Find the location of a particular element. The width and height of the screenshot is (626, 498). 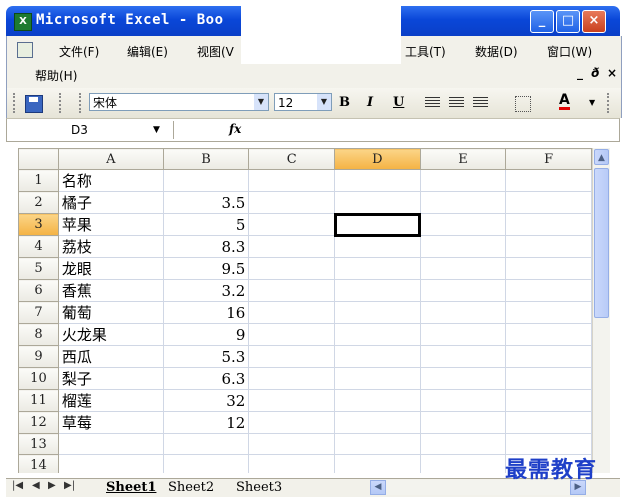

row-header: 5 is located at coordinates (38, 268).